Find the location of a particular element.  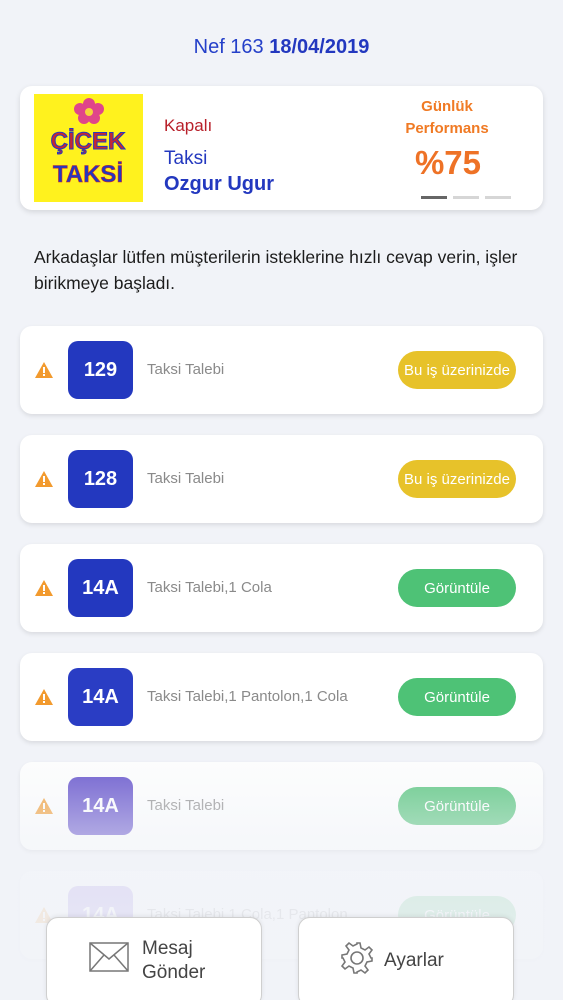

performance-value: %75 is located at coordinates (448, 162).